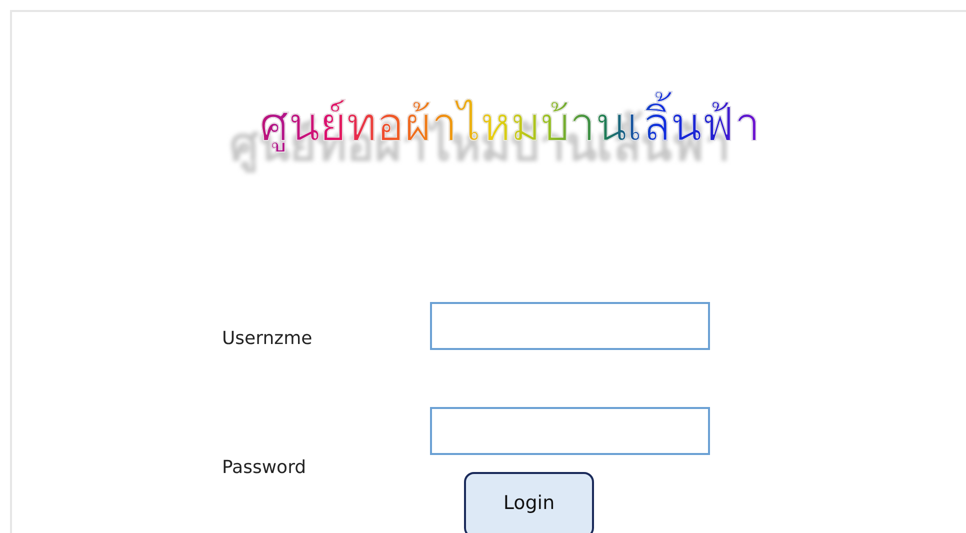  What do you see at coordinates (529, 502) in the screenshot?
I see `login-button: Login` at bounding box center [529, 502].